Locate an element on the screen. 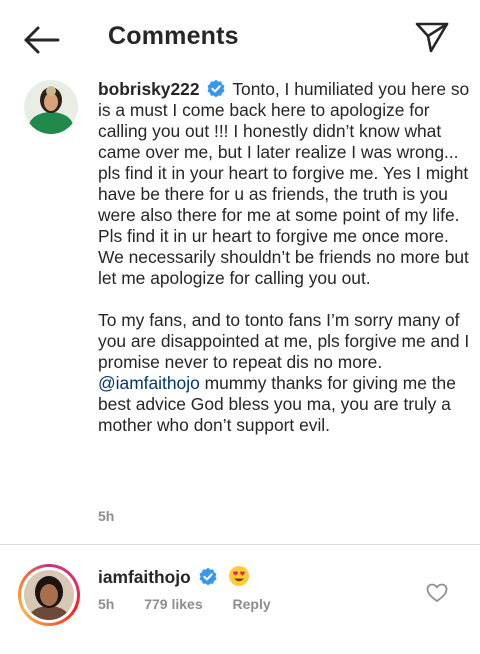 This screenshot has width=480, height=654. heart-outline-icon is located at coordinates (437, 592).